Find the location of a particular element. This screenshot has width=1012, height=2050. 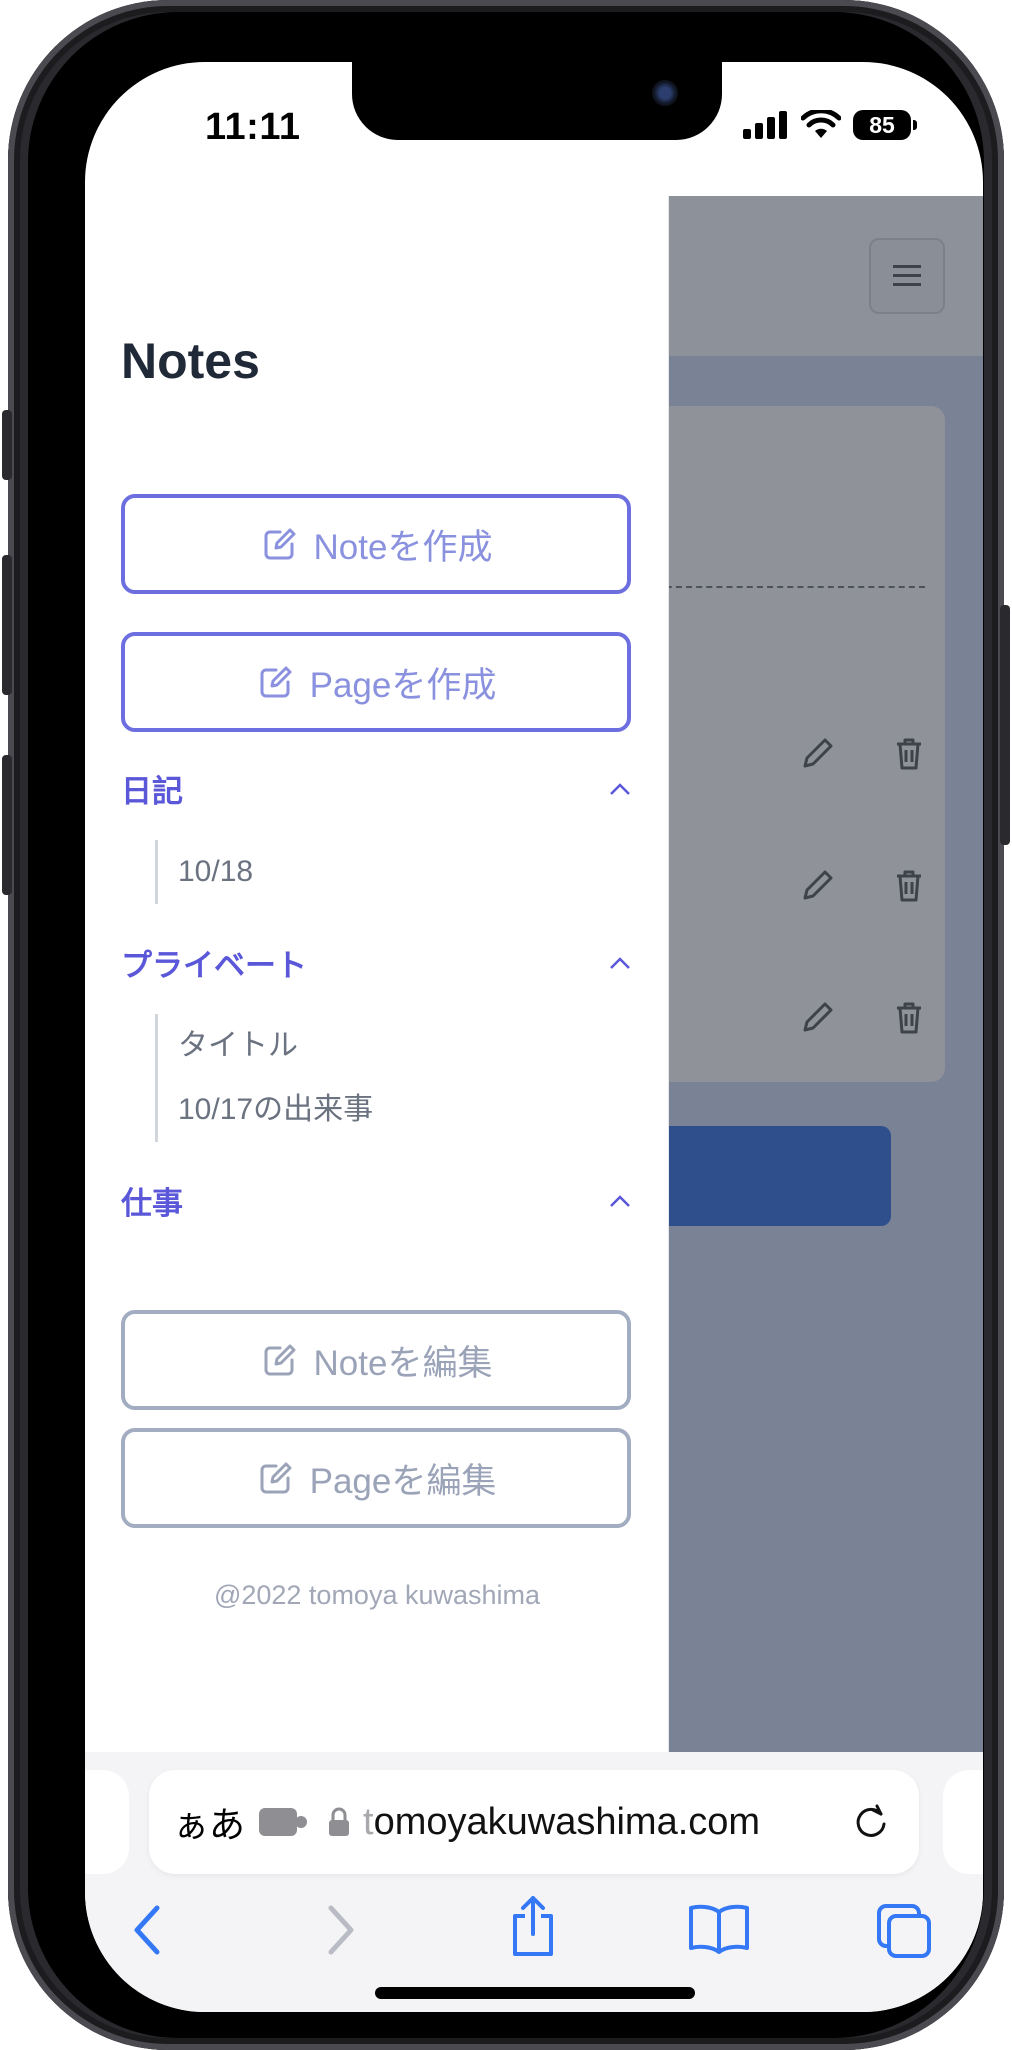

tabs-icon is located at coordinates (905, 1930).